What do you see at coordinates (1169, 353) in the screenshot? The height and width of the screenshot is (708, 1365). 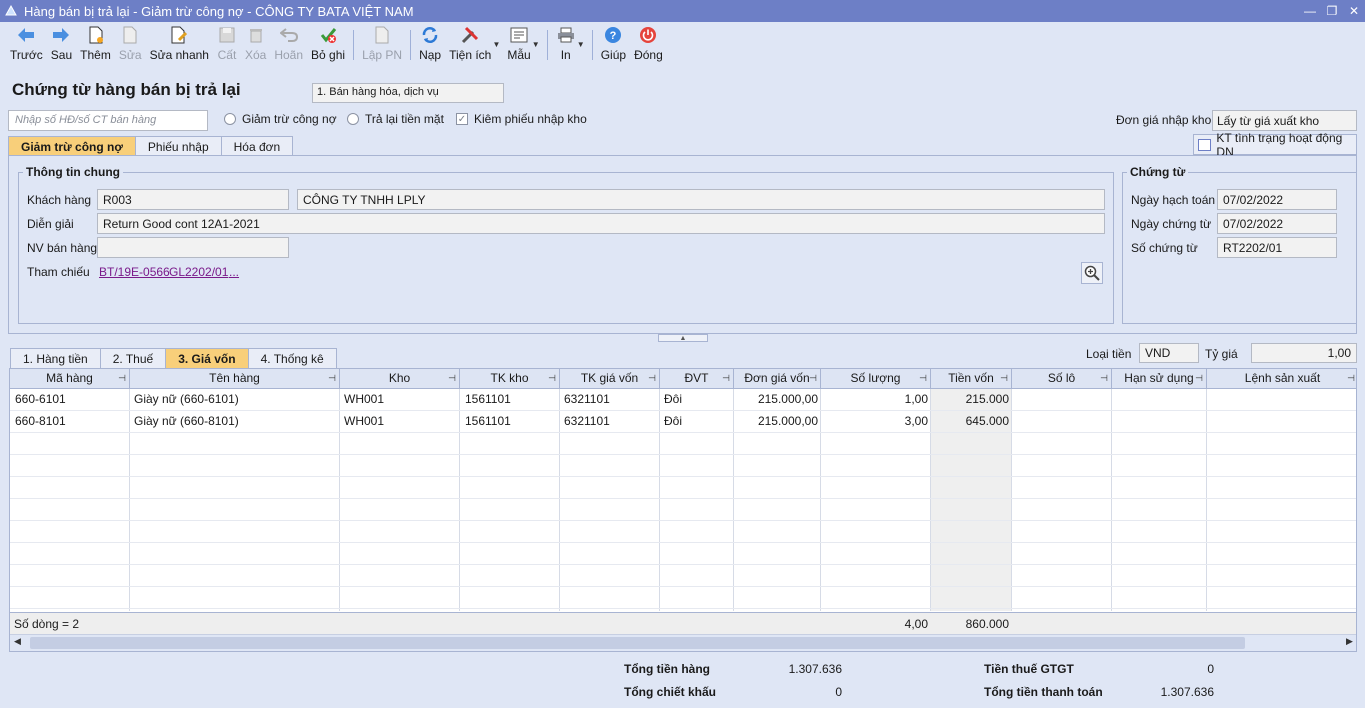 I see `currency-select: VND` at bounding box center [1169, 353].